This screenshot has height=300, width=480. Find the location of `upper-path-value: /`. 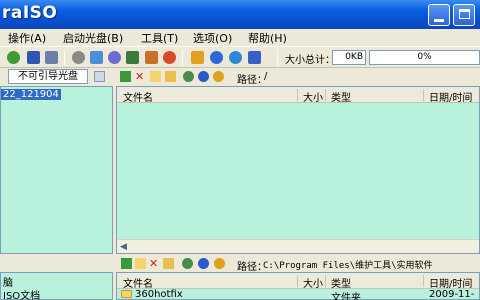

upper-path-value: / is located at coordinates (266, 76).